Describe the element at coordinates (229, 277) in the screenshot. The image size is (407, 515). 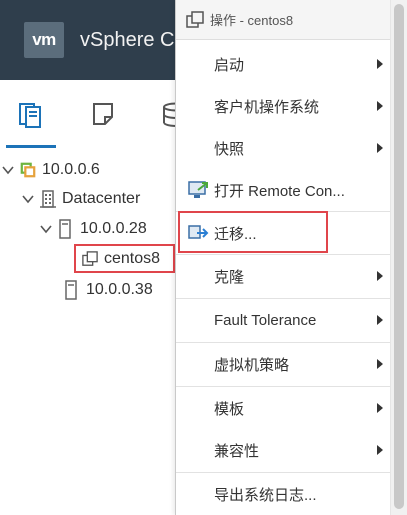
I see `menu-item-label: 克隆` at that location.